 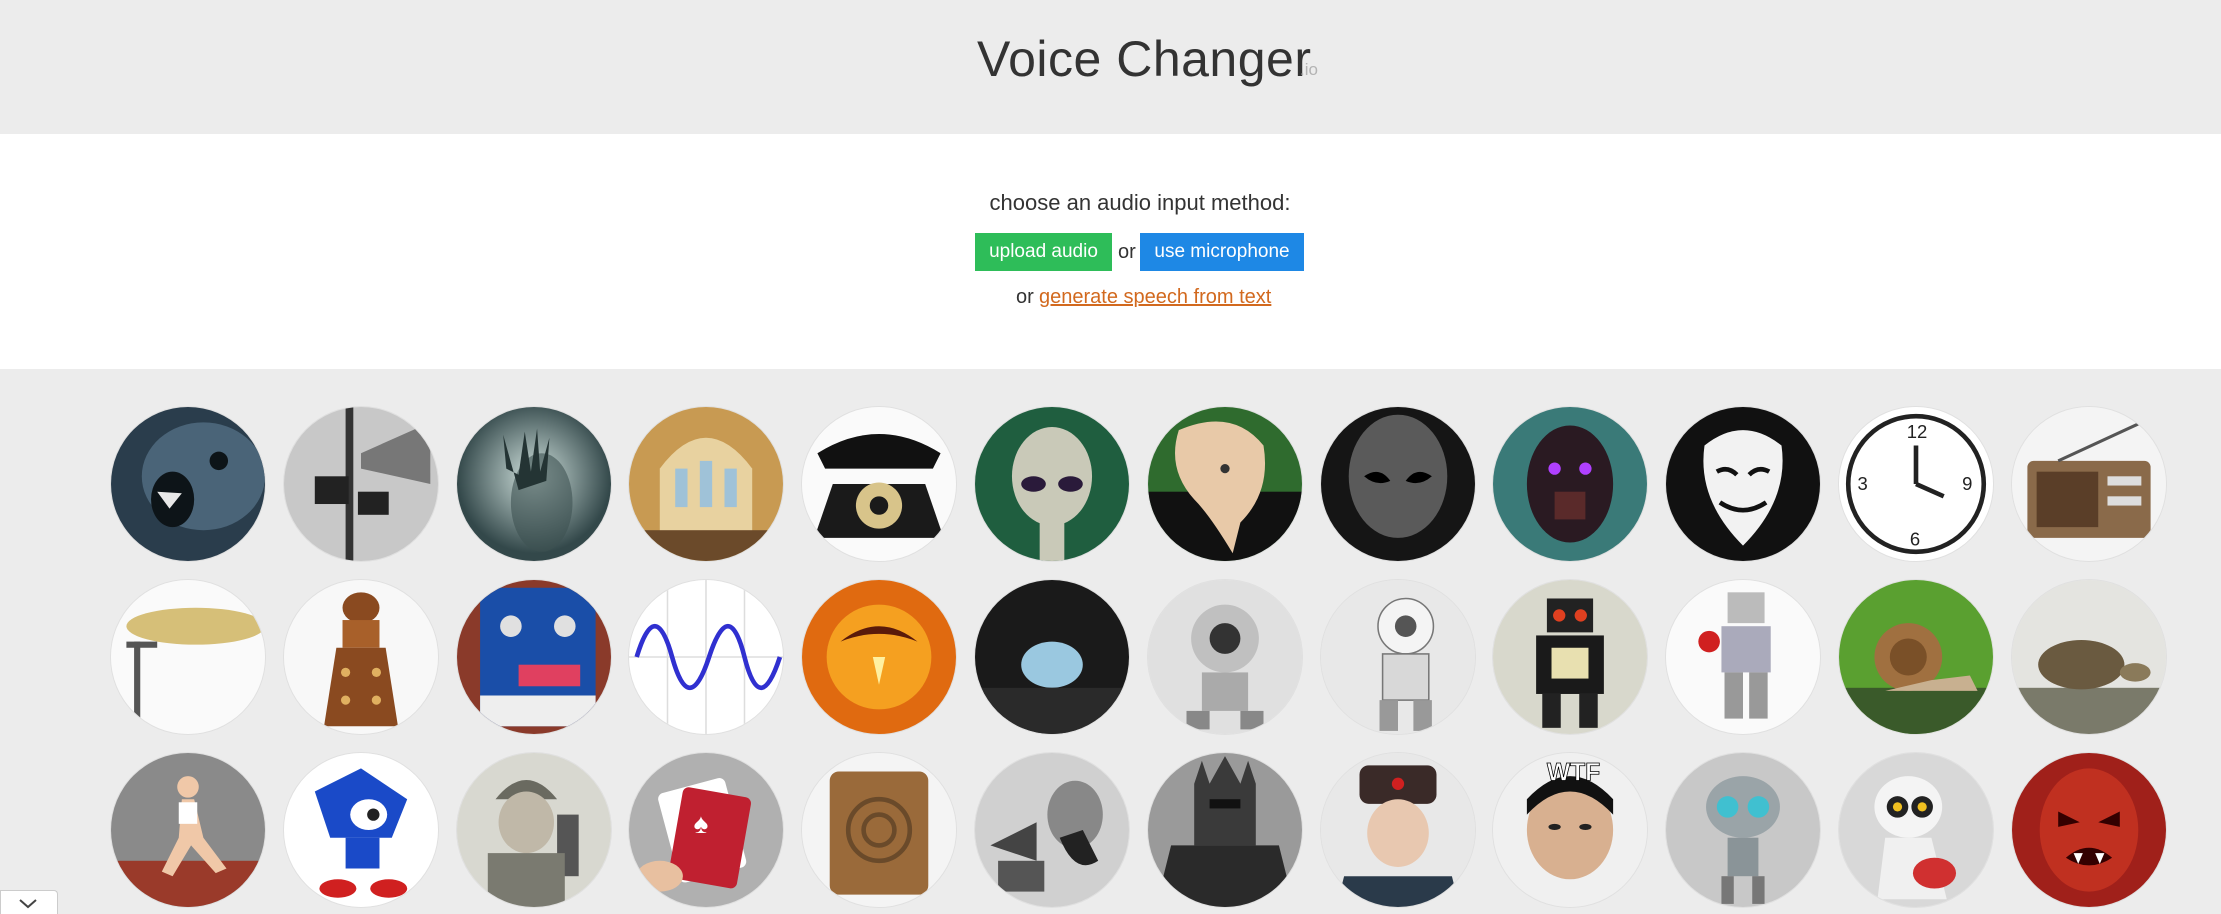 What do you see at coordinates (534, 830) in the screenshot?
I see `soldier-radio-icon` at bounding box center [534, 830].